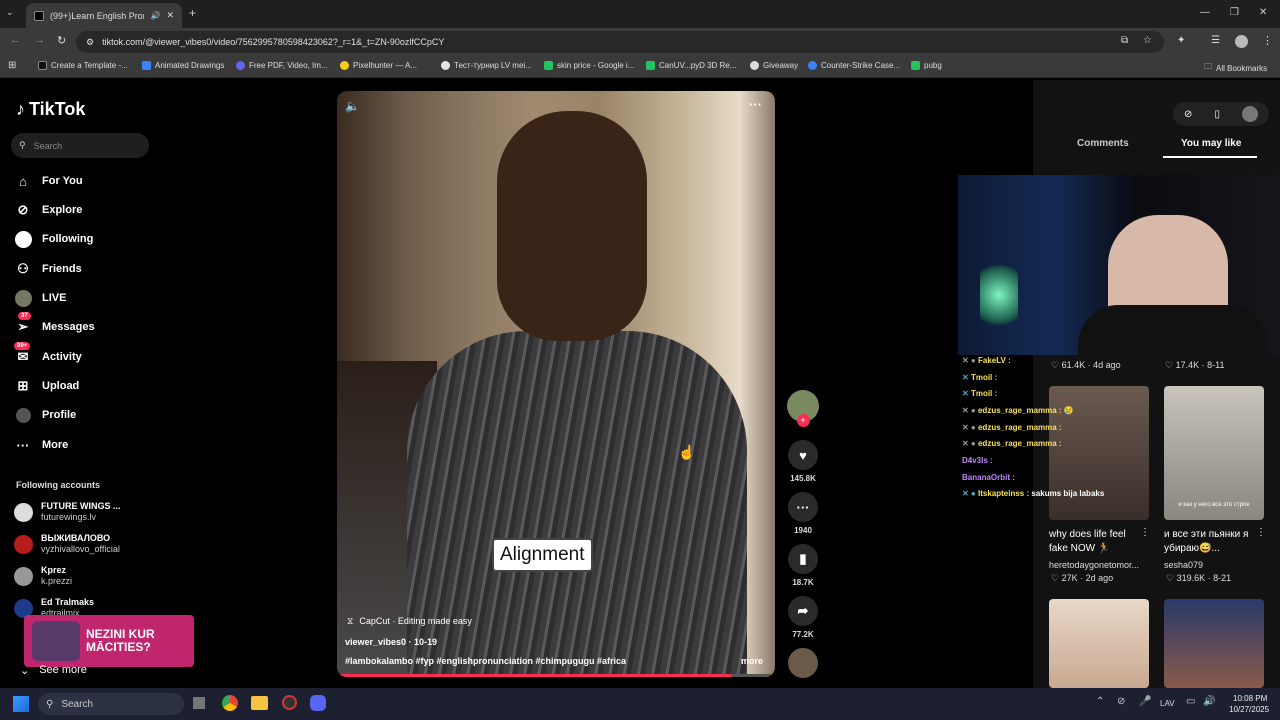 The width and height of the screenshot is (1280, 720). Describe the element at coordinates (170, 15) in the screenshot. I see `close-tab-icon: ✕` at that location.